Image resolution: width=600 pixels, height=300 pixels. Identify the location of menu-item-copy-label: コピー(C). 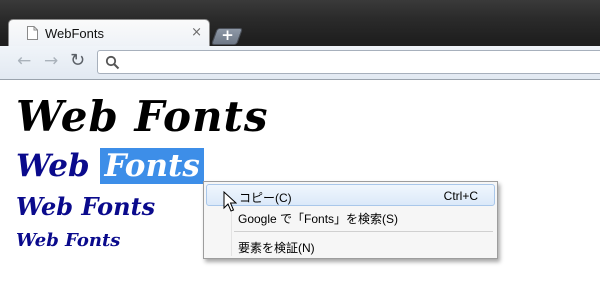
(265, 198).